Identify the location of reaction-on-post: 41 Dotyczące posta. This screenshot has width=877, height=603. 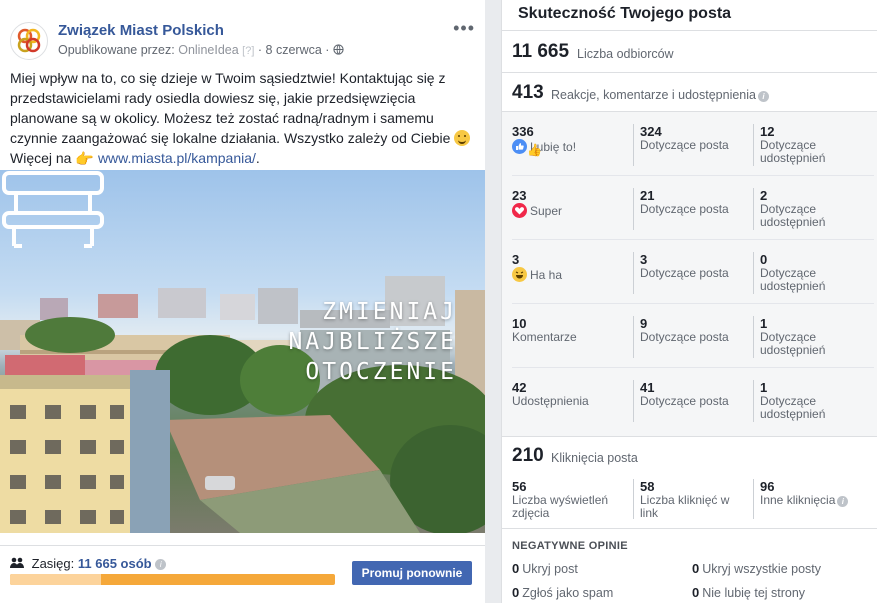
(688, 401).